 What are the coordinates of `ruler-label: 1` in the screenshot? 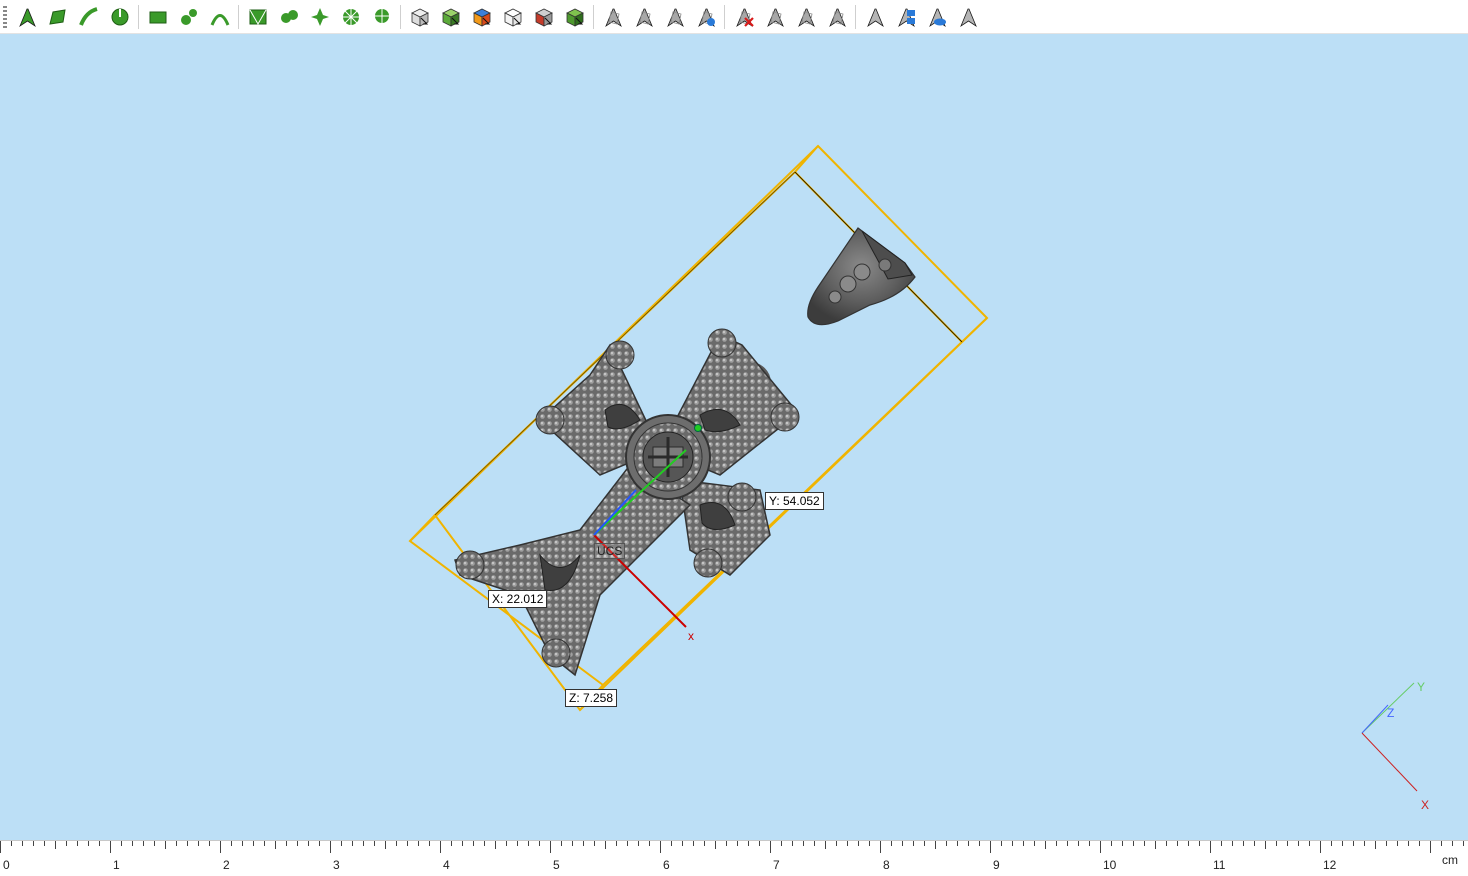 It's located at (116, 865).